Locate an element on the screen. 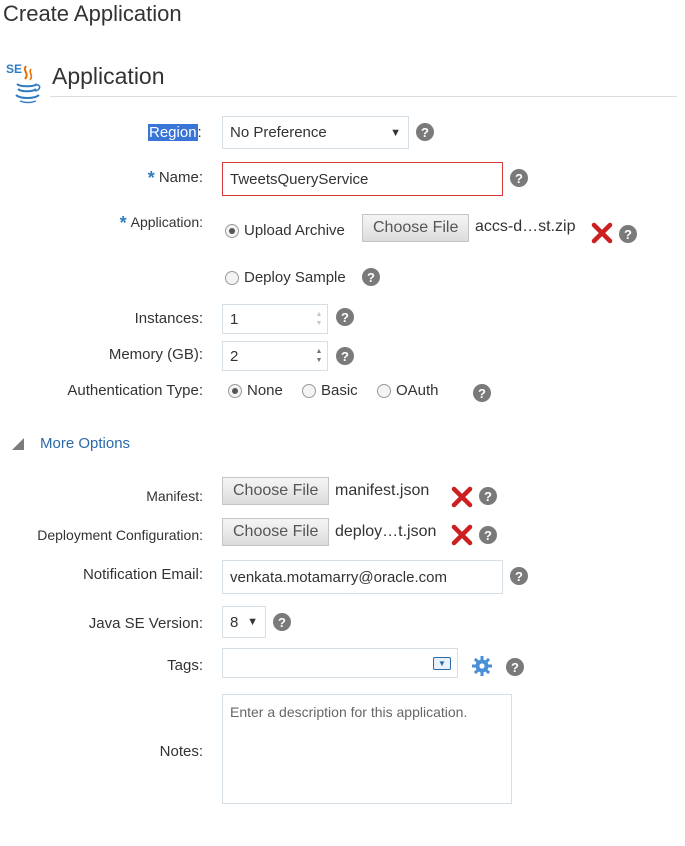  application-label: Application: is located at coordinates (166, 222).